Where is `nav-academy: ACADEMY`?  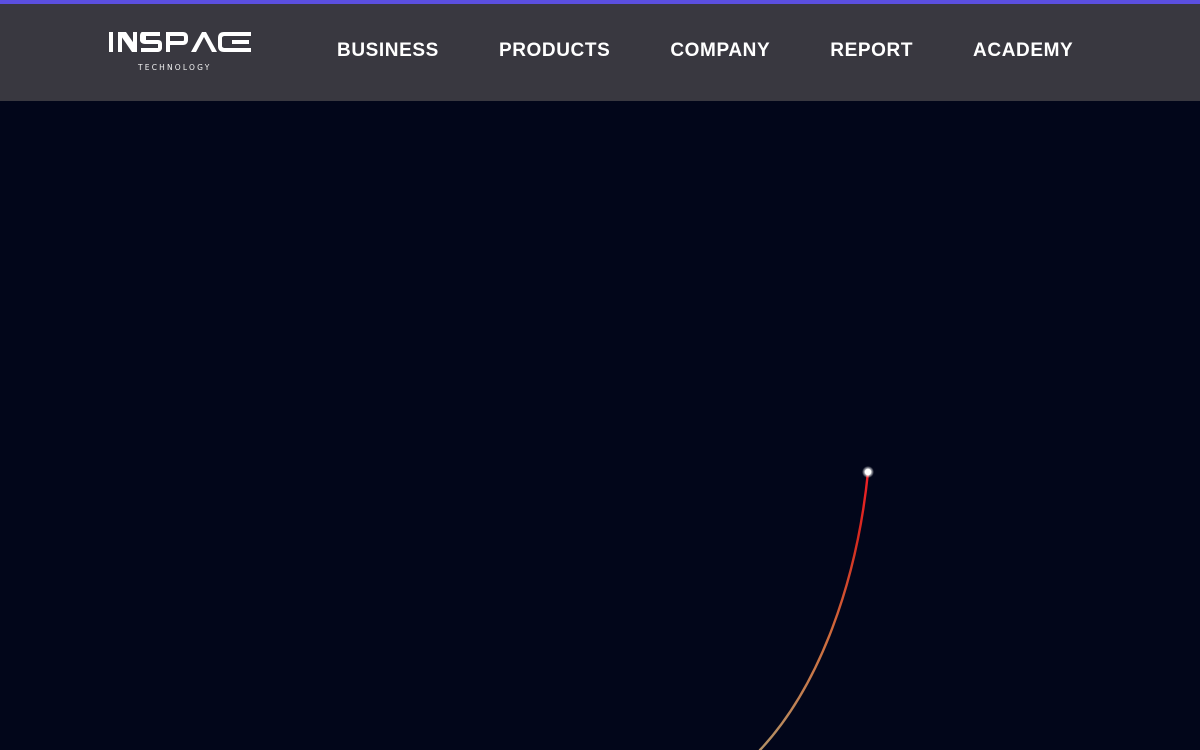
nav-academy: ACADEMY is located at coordinates (1023, 51).